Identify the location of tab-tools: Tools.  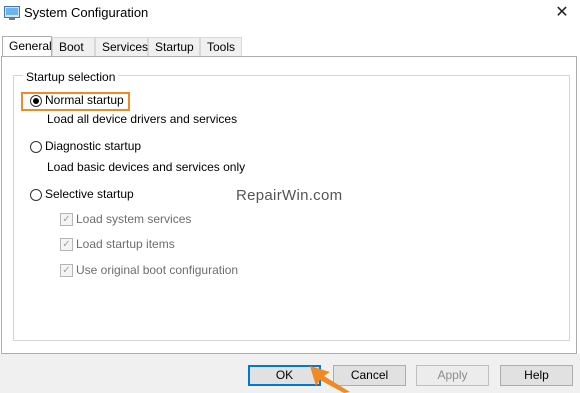
(221, 46).